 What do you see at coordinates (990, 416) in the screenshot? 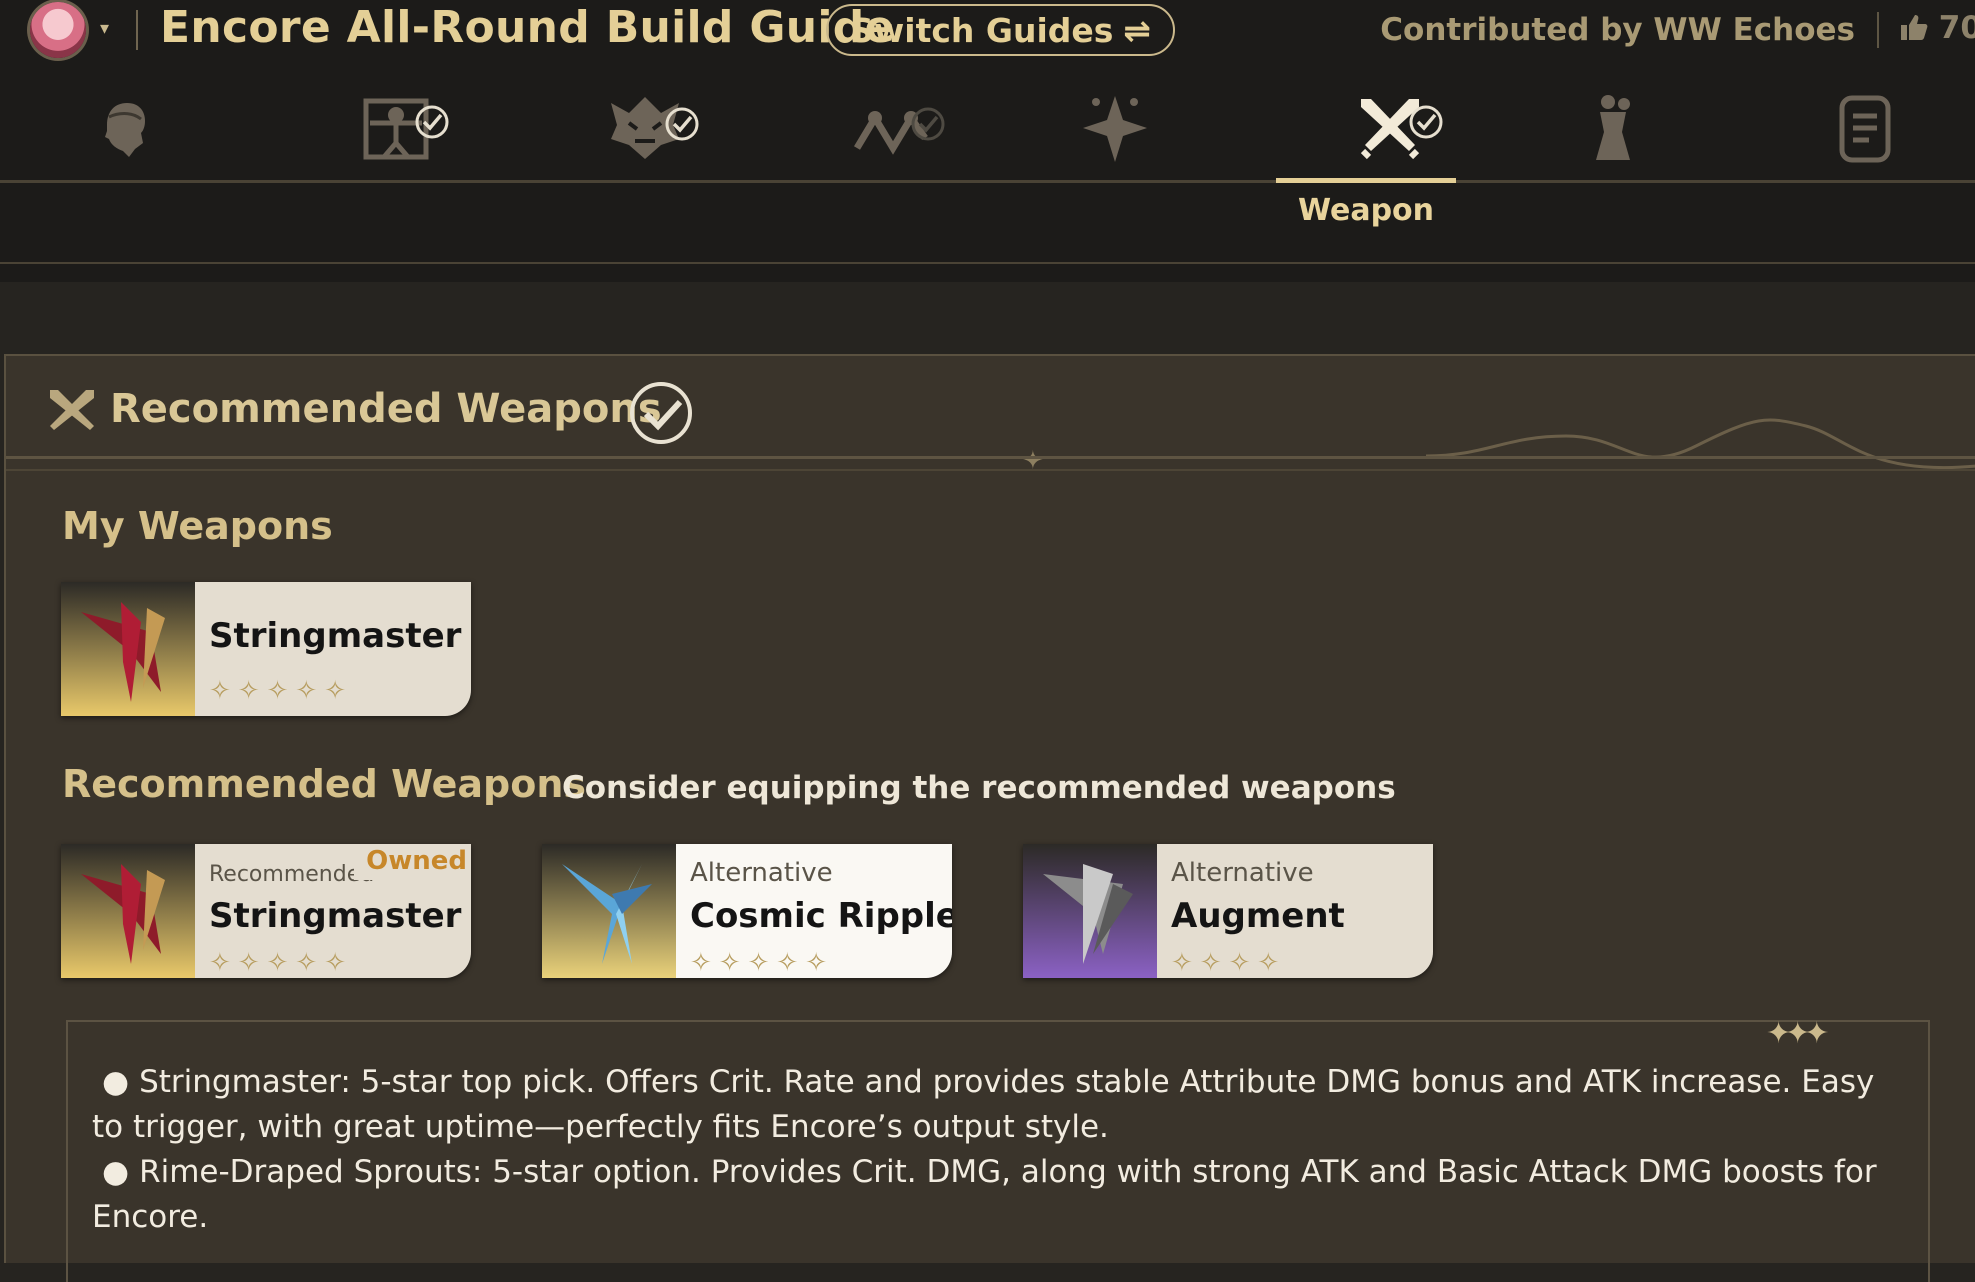
I see `section-header: Recommended Weapons ✦` at bounding box center [990, 416].